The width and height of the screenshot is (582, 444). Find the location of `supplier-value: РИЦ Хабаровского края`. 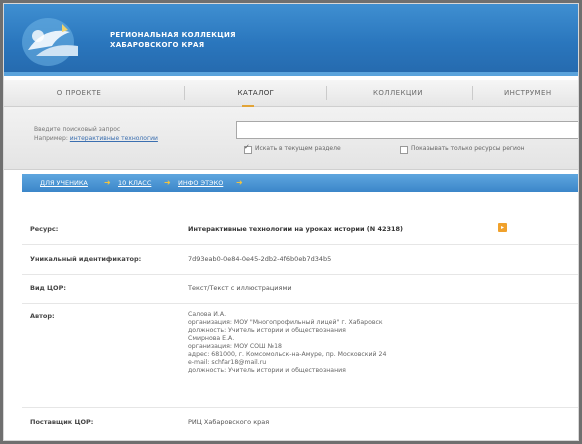

supplier-value: РИЦ Хабаровского края is located at coordinates (229, 422).